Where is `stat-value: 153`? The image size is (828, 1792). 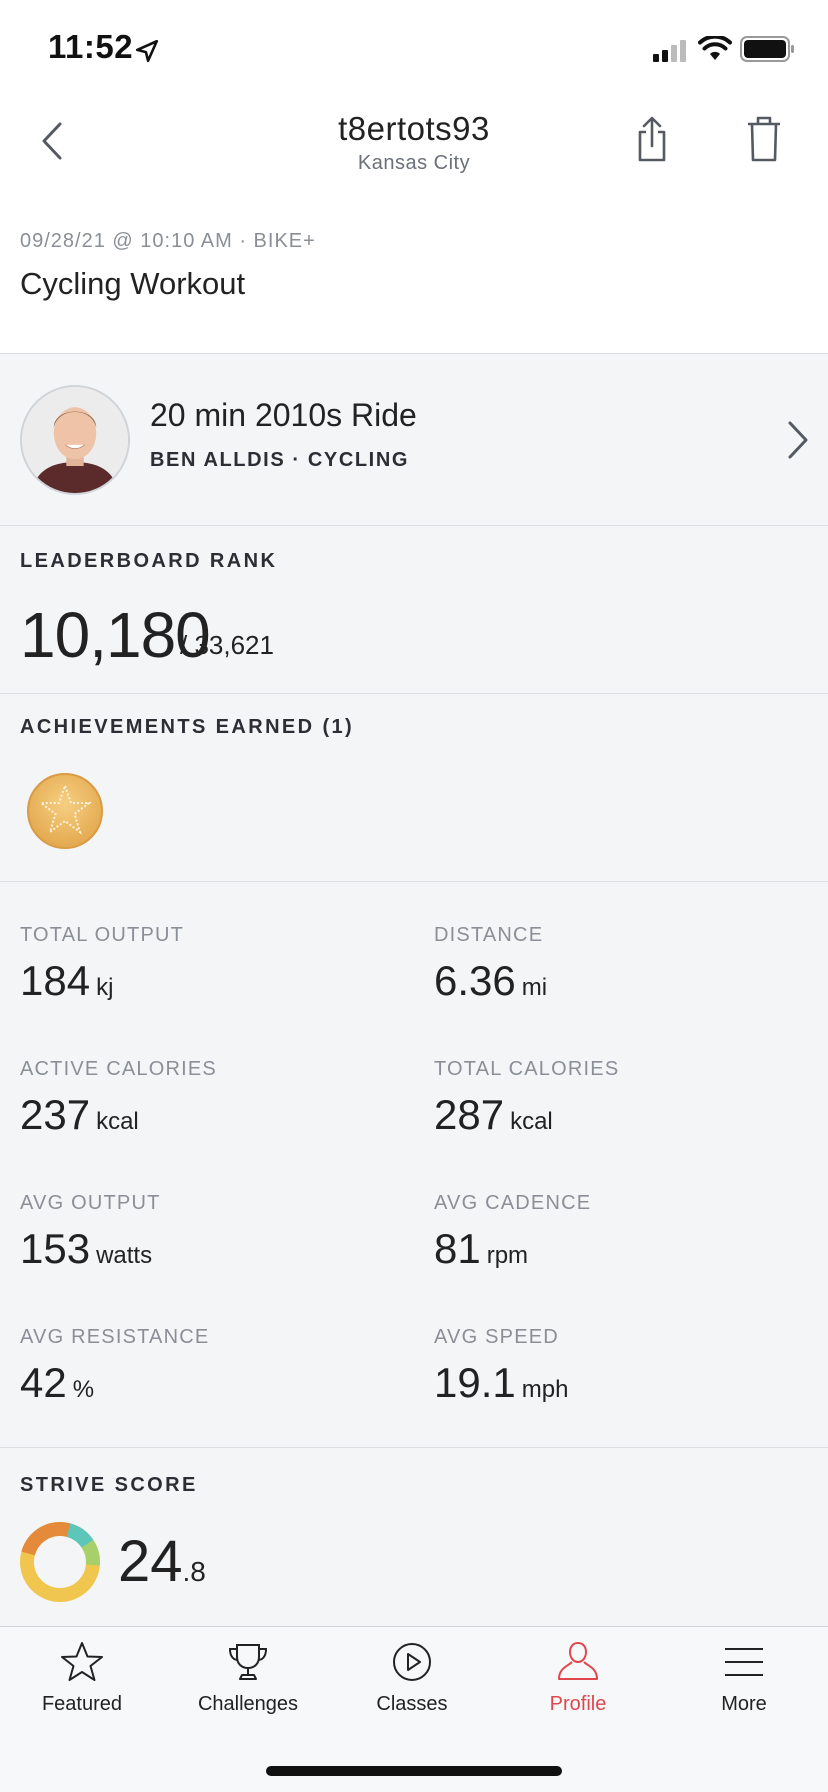
stat-value: 153 is located at coordinates (55, 1248).